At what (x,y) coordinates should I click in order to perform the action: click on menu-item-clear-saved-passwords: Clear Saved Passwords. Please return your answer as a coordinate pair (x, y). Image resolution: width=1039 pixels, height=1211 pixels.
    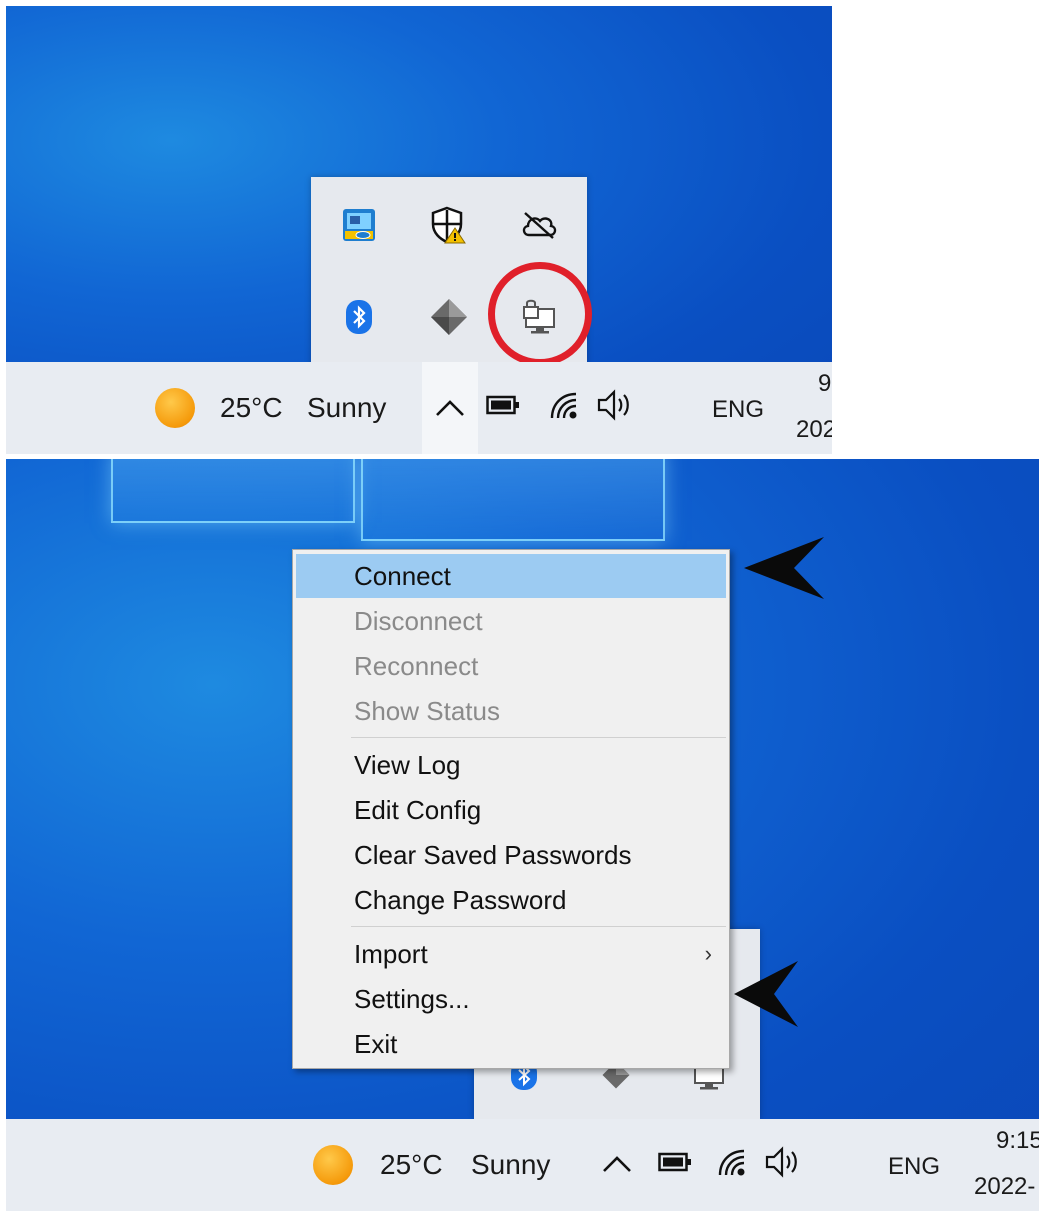
    Looking at the image, I should click on (511, 855).